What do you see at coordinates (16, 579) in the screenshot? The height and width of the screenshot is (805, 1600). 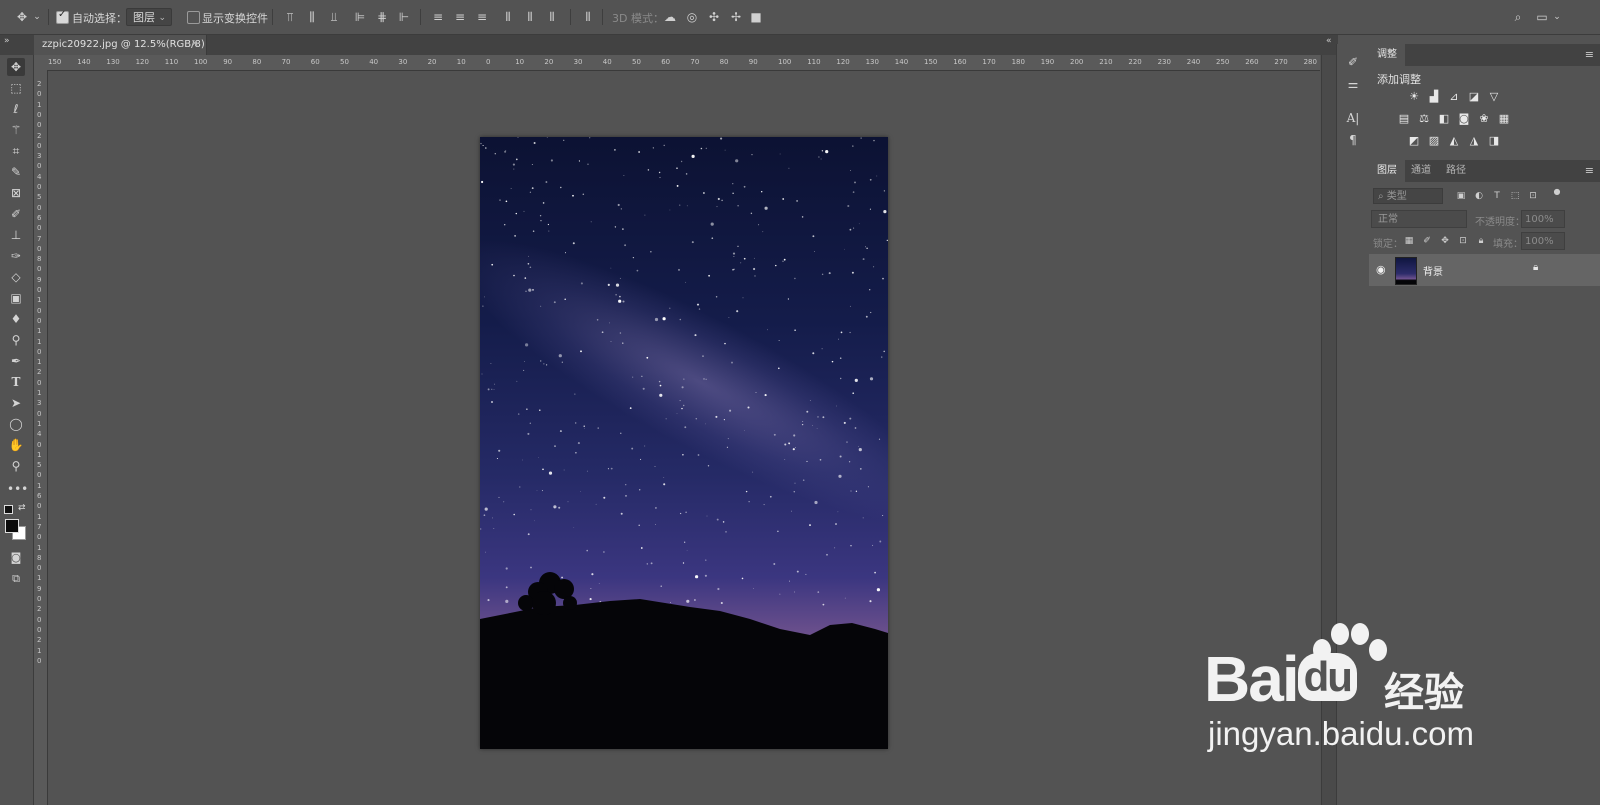 I see `screen-mode-icon: ⧉` at bounding box center [16, 579].